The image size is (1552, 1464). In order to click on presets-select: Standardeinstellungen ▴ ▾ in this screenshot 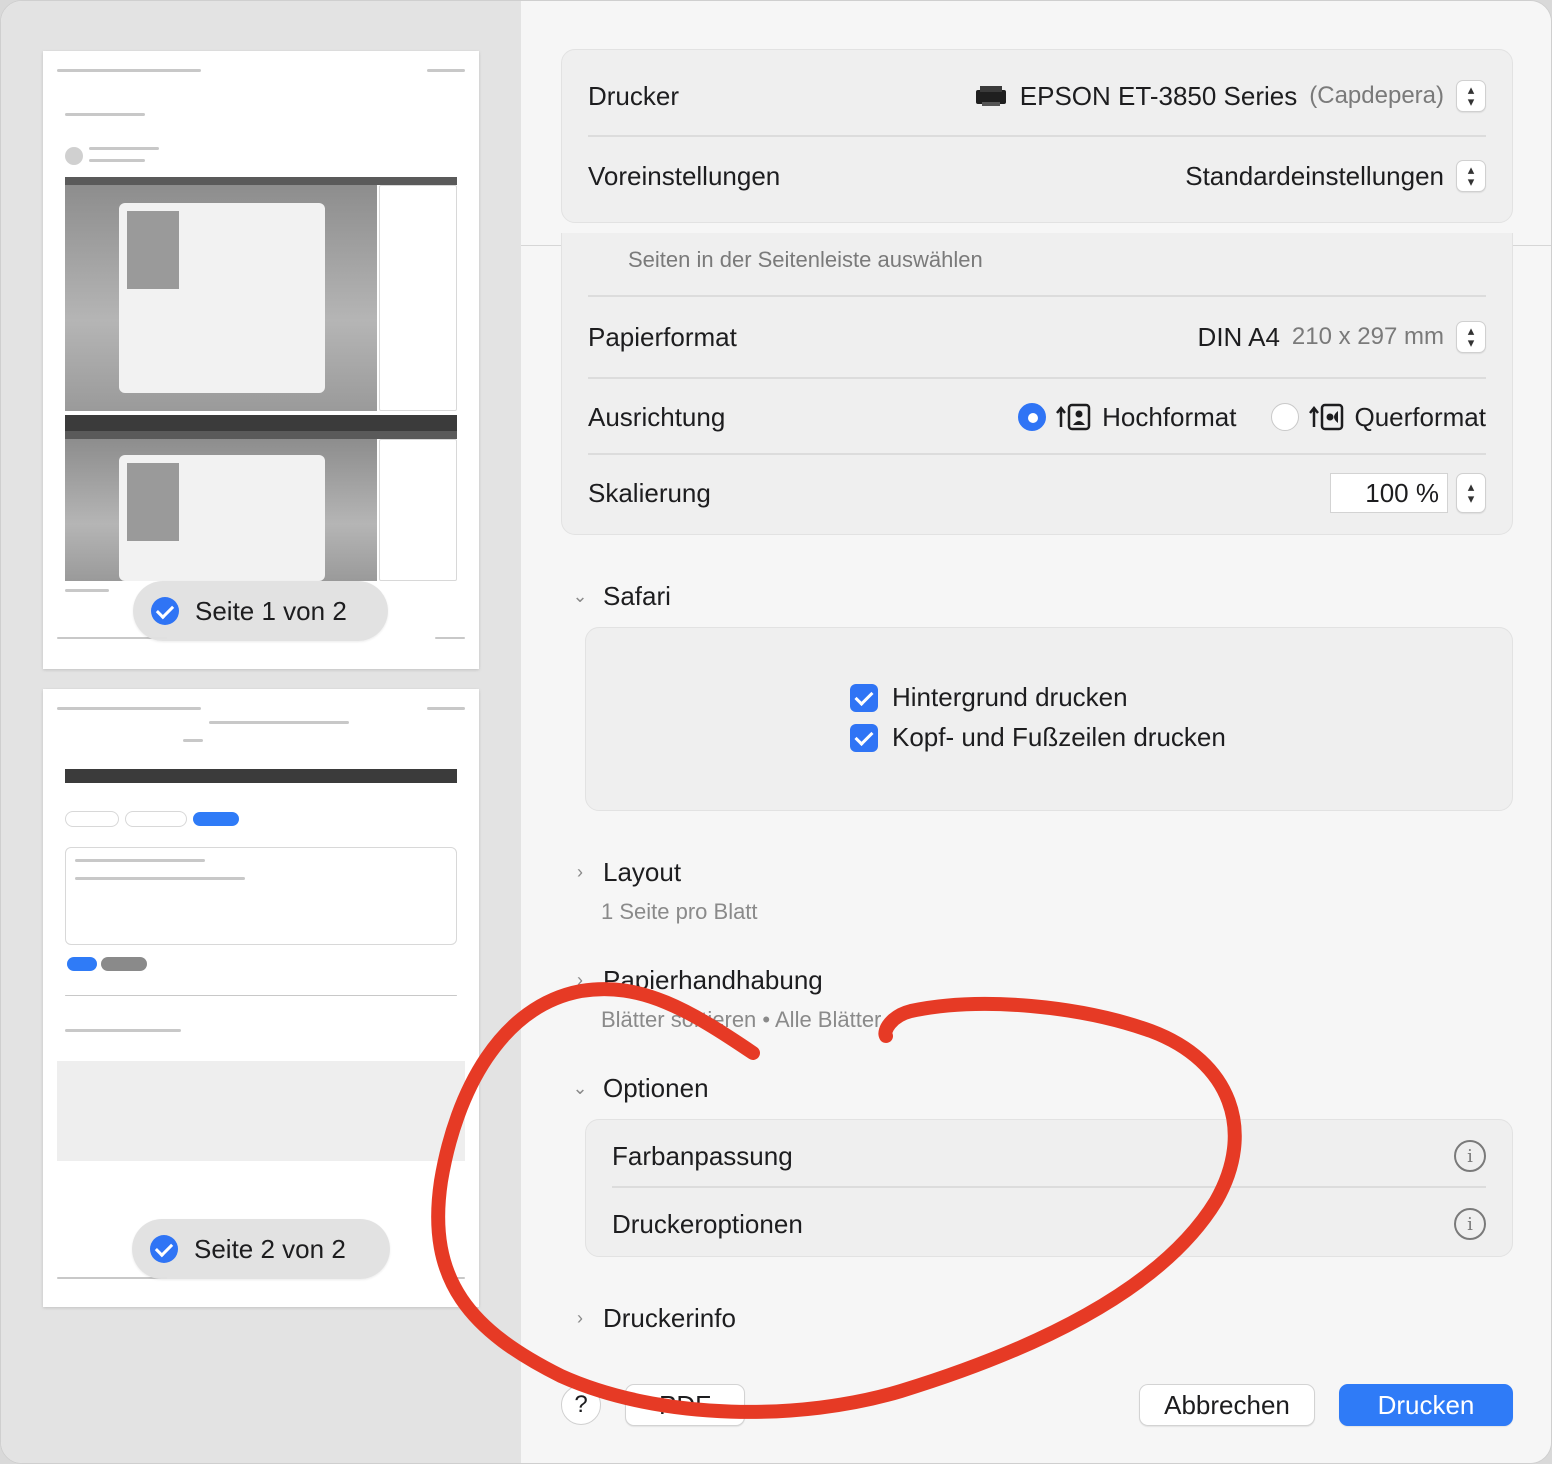, I will do `click(1335, 176)`.